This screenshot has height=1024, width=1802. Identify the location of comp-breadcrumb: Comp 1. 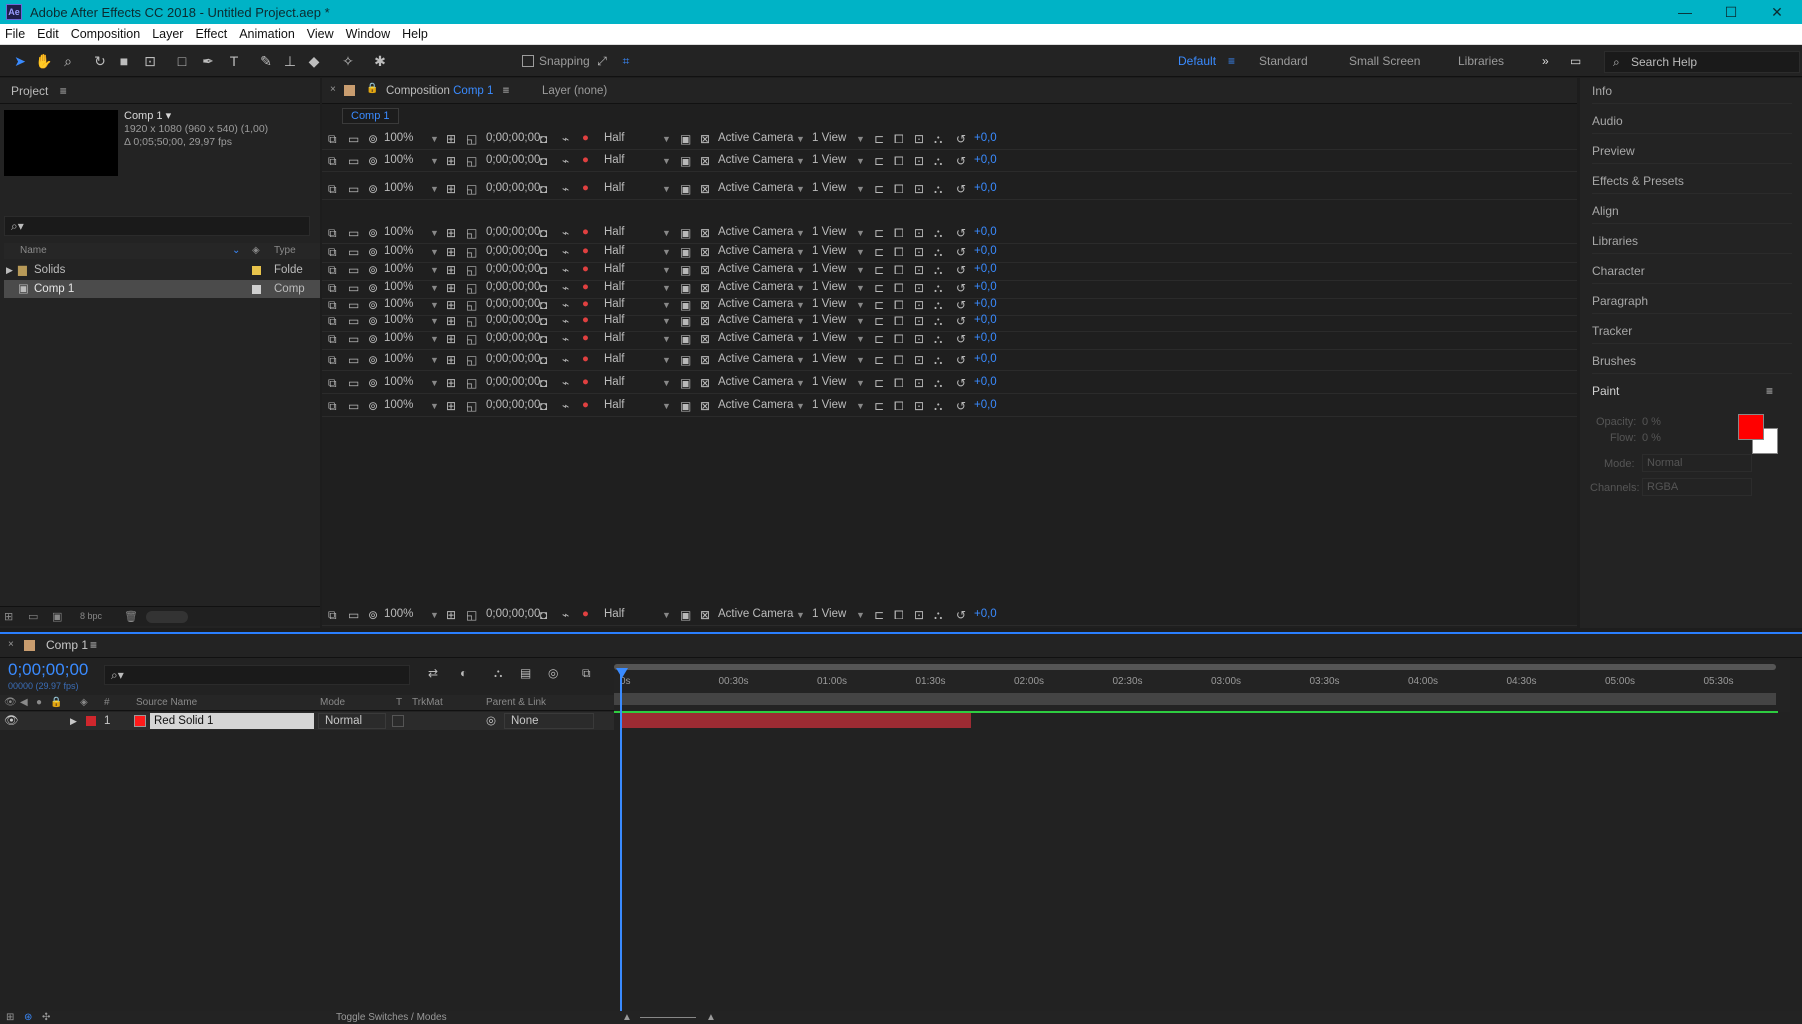
(370, 116).